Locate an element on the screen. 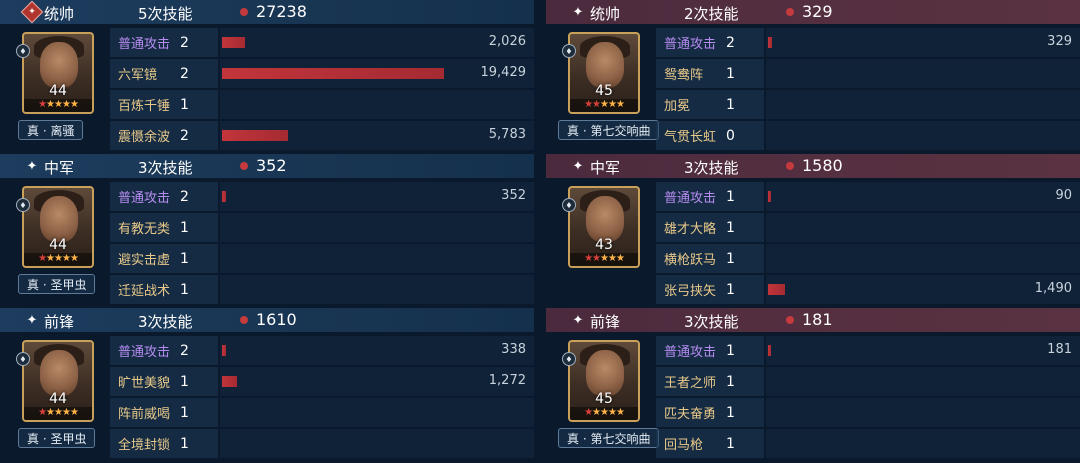  skill-cell: 有教无类 1 is located at coordinates (164, 227).